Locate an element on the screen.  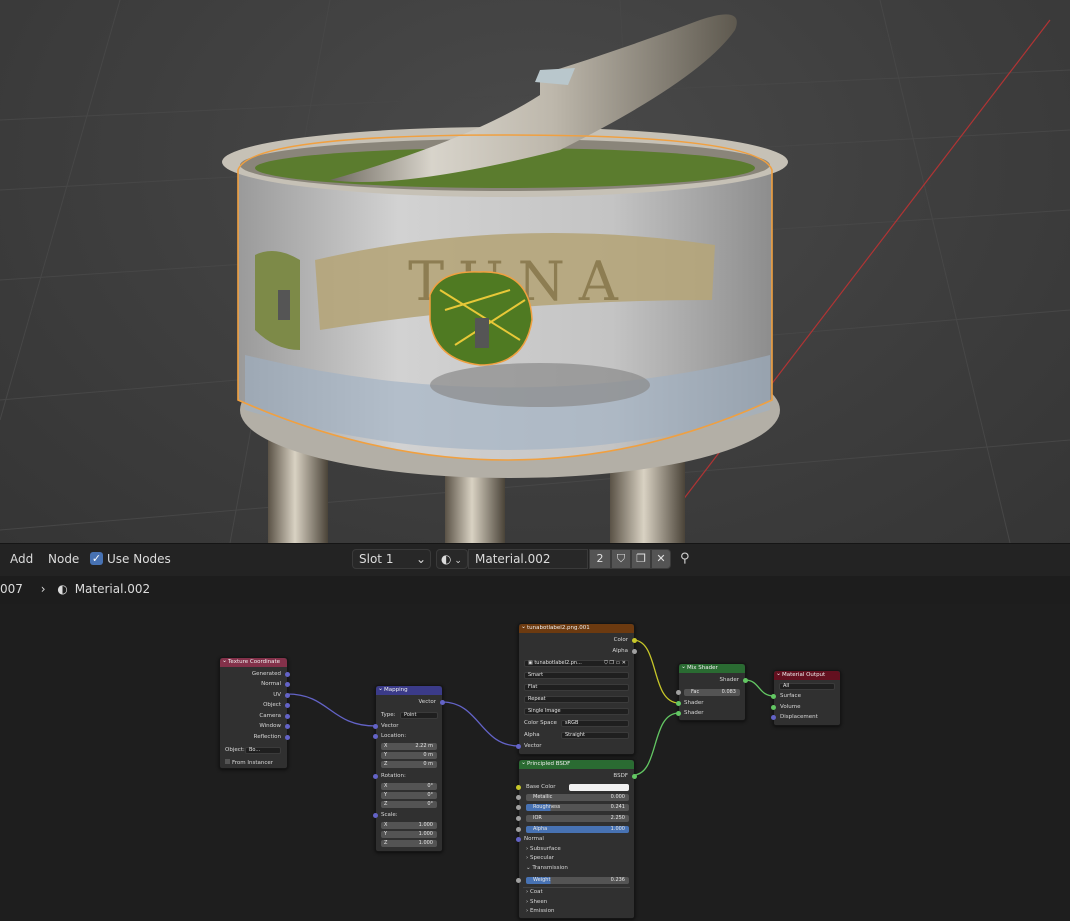
ior-field: IOR 2.250 is located at coordinates (577, 818).